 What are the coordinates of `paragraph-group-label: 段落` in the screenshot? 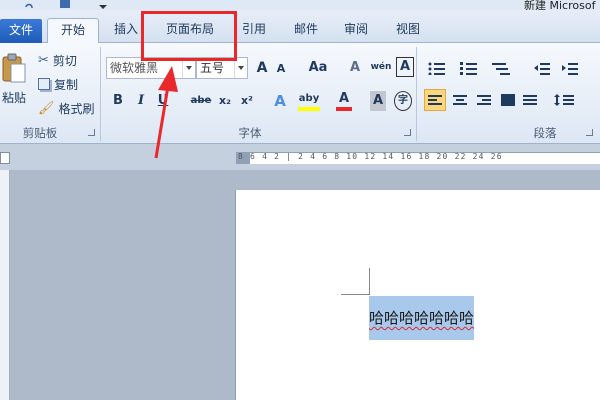 It's located at (545, 133).